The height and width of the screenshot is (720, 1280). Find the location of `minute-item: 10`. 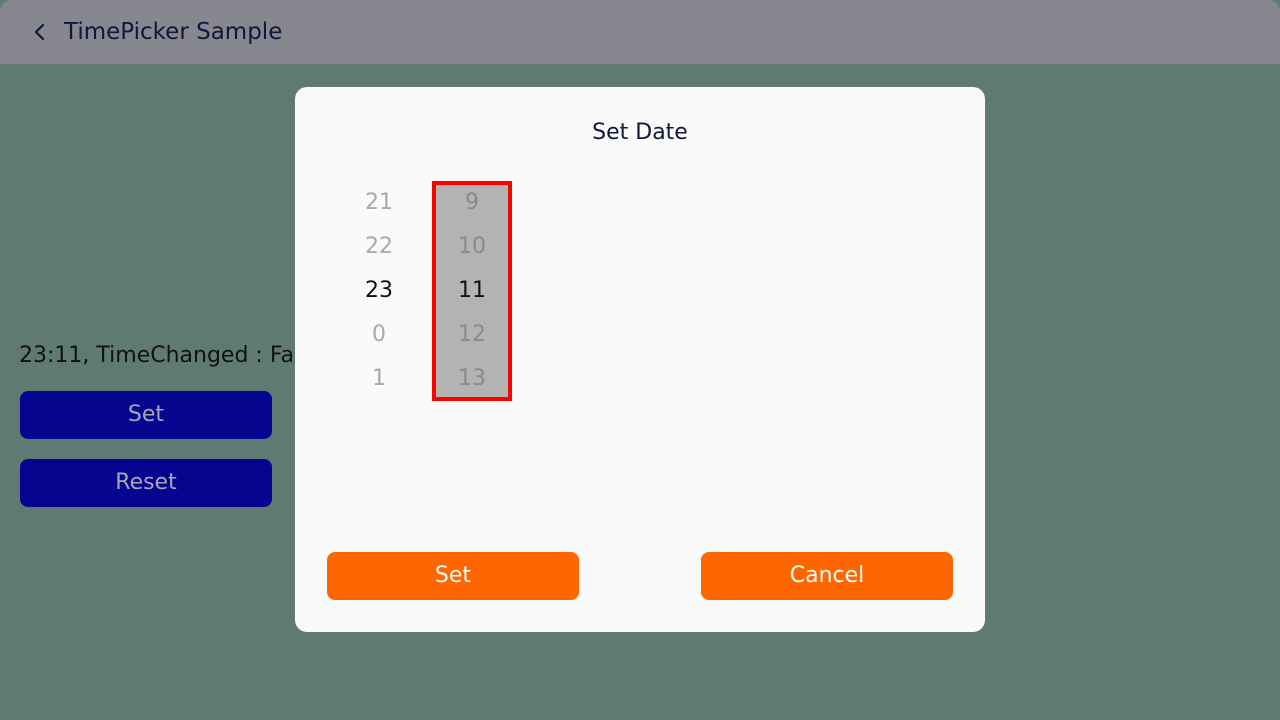

minute-item: 10 is located at coordinates (472, 247).